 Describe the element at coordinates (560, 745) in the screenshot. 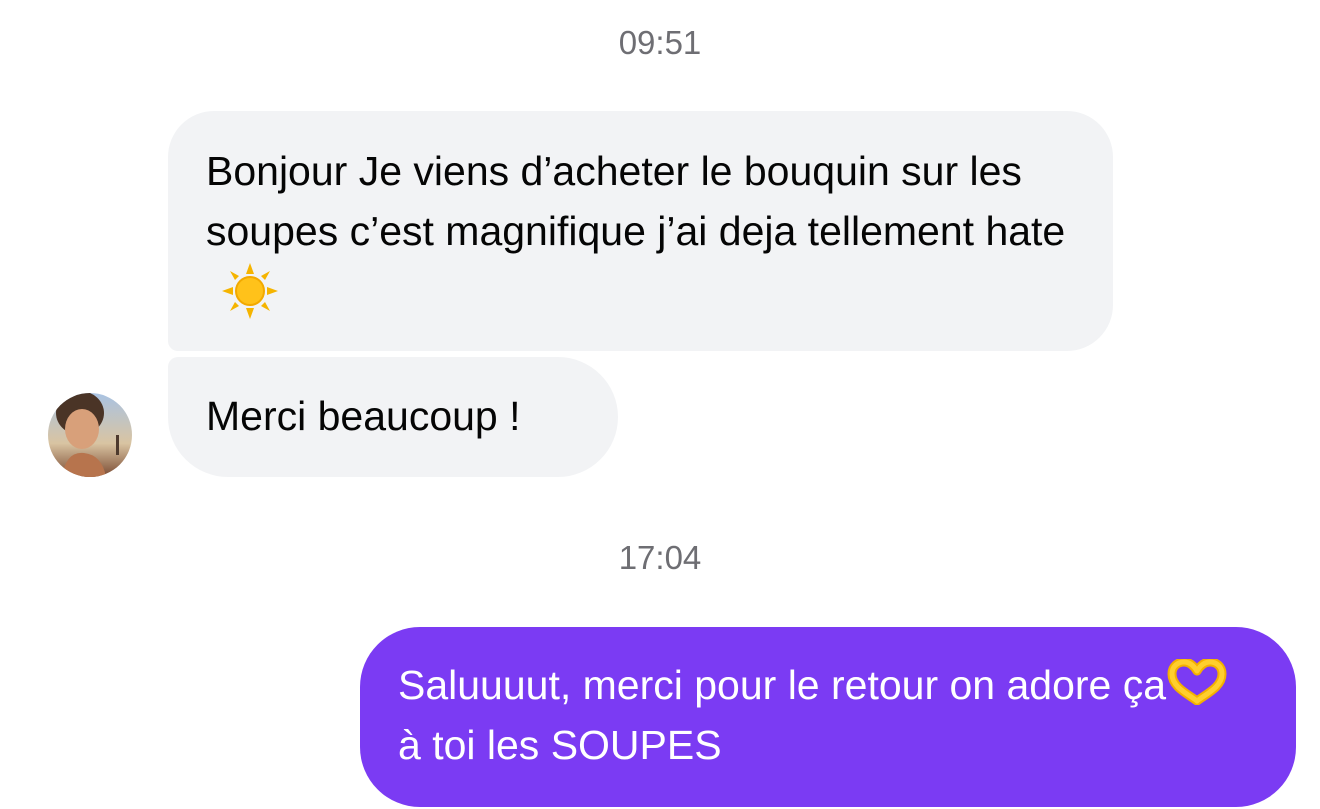

I see `message-text: à toi les SOUPES` at that location.